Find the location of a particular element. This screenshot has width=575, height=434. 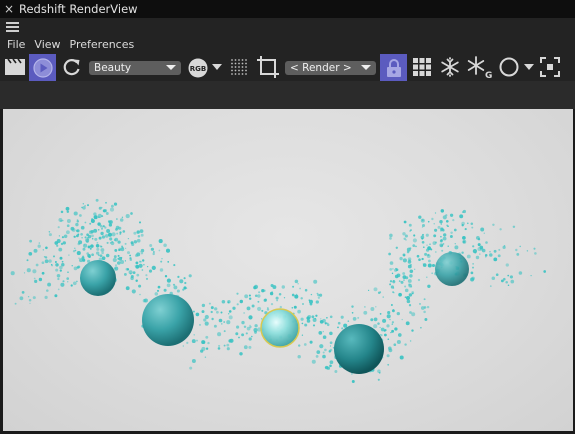

menu-view: View is located at coordinates (47, 44).